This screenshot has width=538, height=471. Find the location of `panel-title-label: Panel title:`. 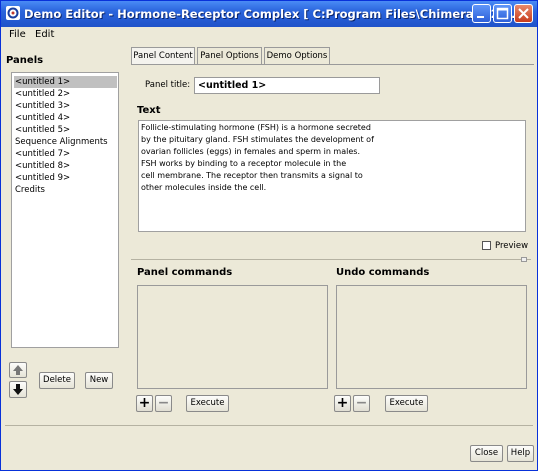

panel-title-label: Panel title: is located at coordinates (168, 85).